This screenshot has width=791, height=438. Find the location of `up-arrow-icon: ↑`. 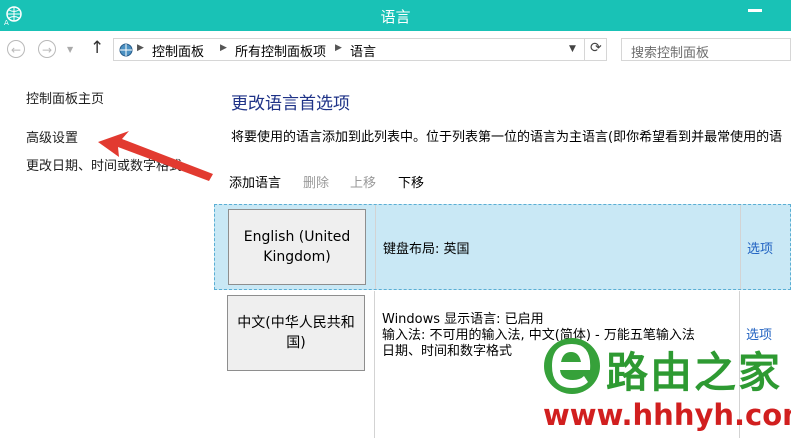

up-arrow-icon: ↑ is located at coordinates (97, 48).